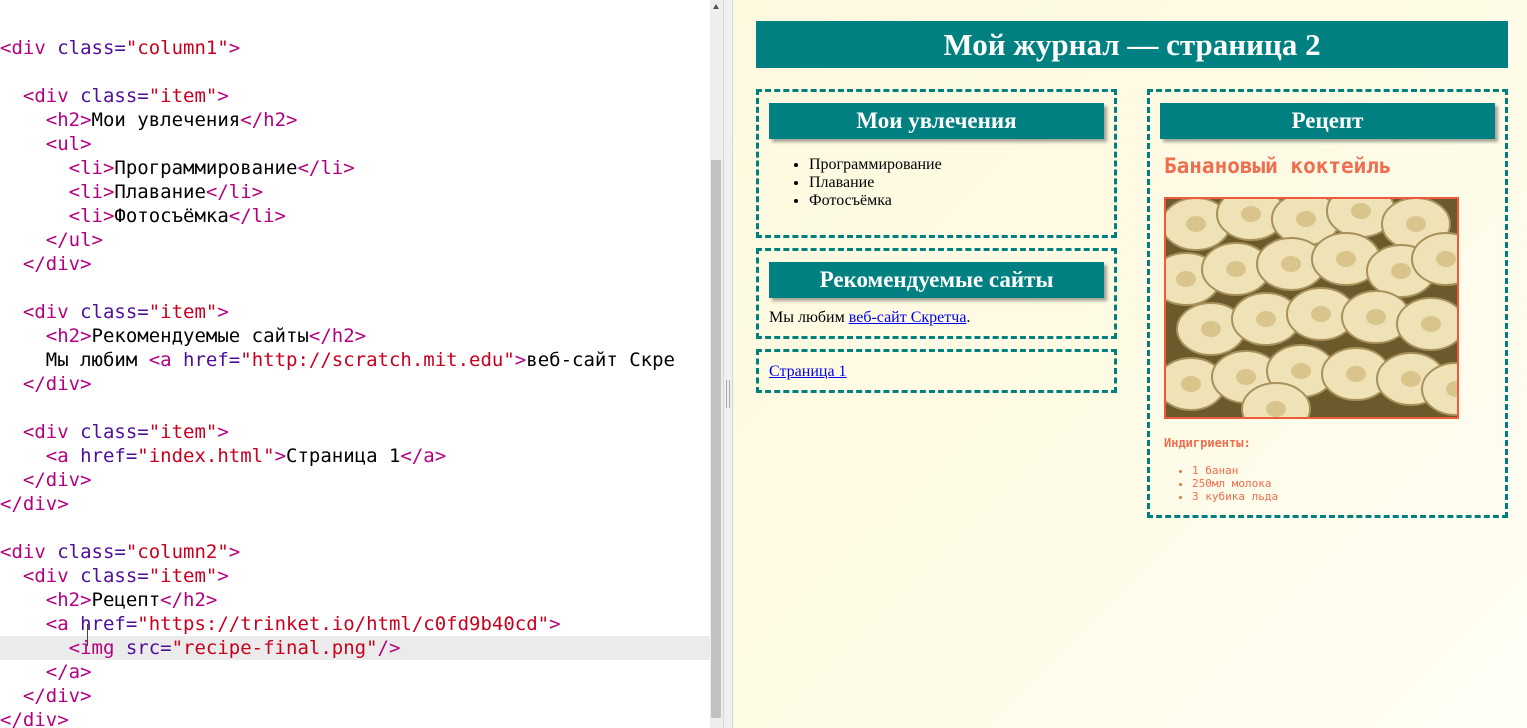 The image size is (1527, 728). I want to click on code-line: <div class="column1">, so click(355, 48).